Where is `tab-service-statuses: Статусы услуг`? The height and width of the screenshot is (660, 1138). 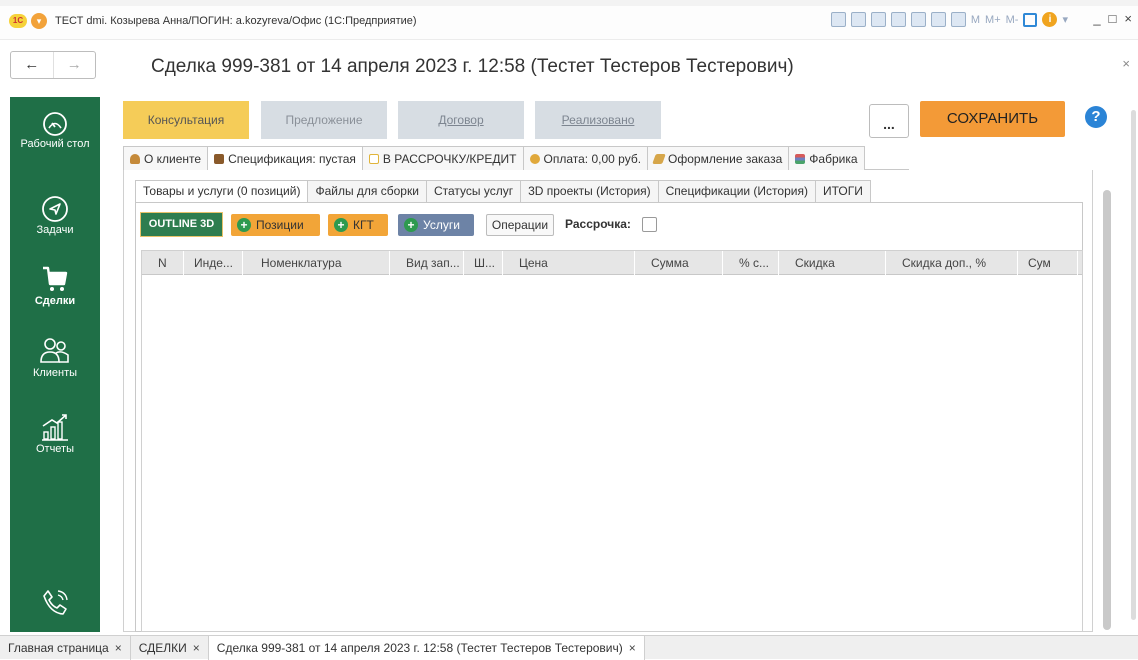 tab-service-statuses: Статусы услуг is located at coordinates (473, 191).